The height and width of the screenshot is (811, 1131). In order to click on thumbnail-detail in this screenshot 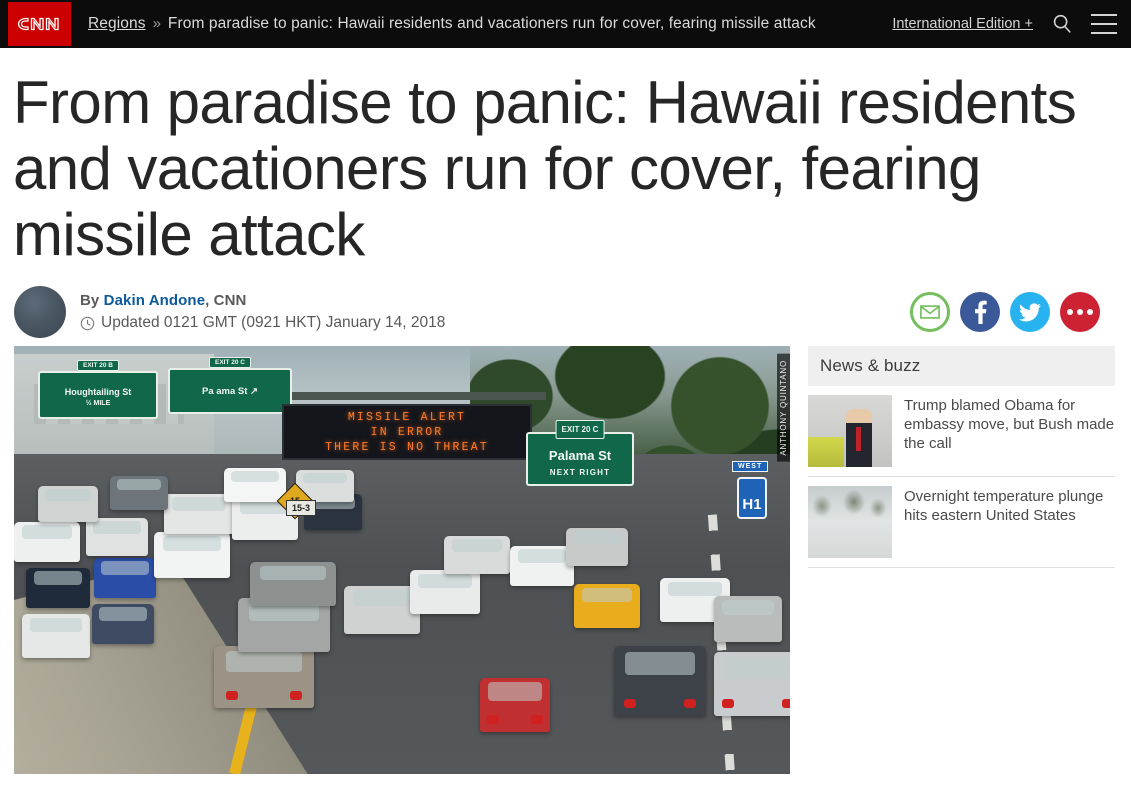, I will do `click(826, 452)`.